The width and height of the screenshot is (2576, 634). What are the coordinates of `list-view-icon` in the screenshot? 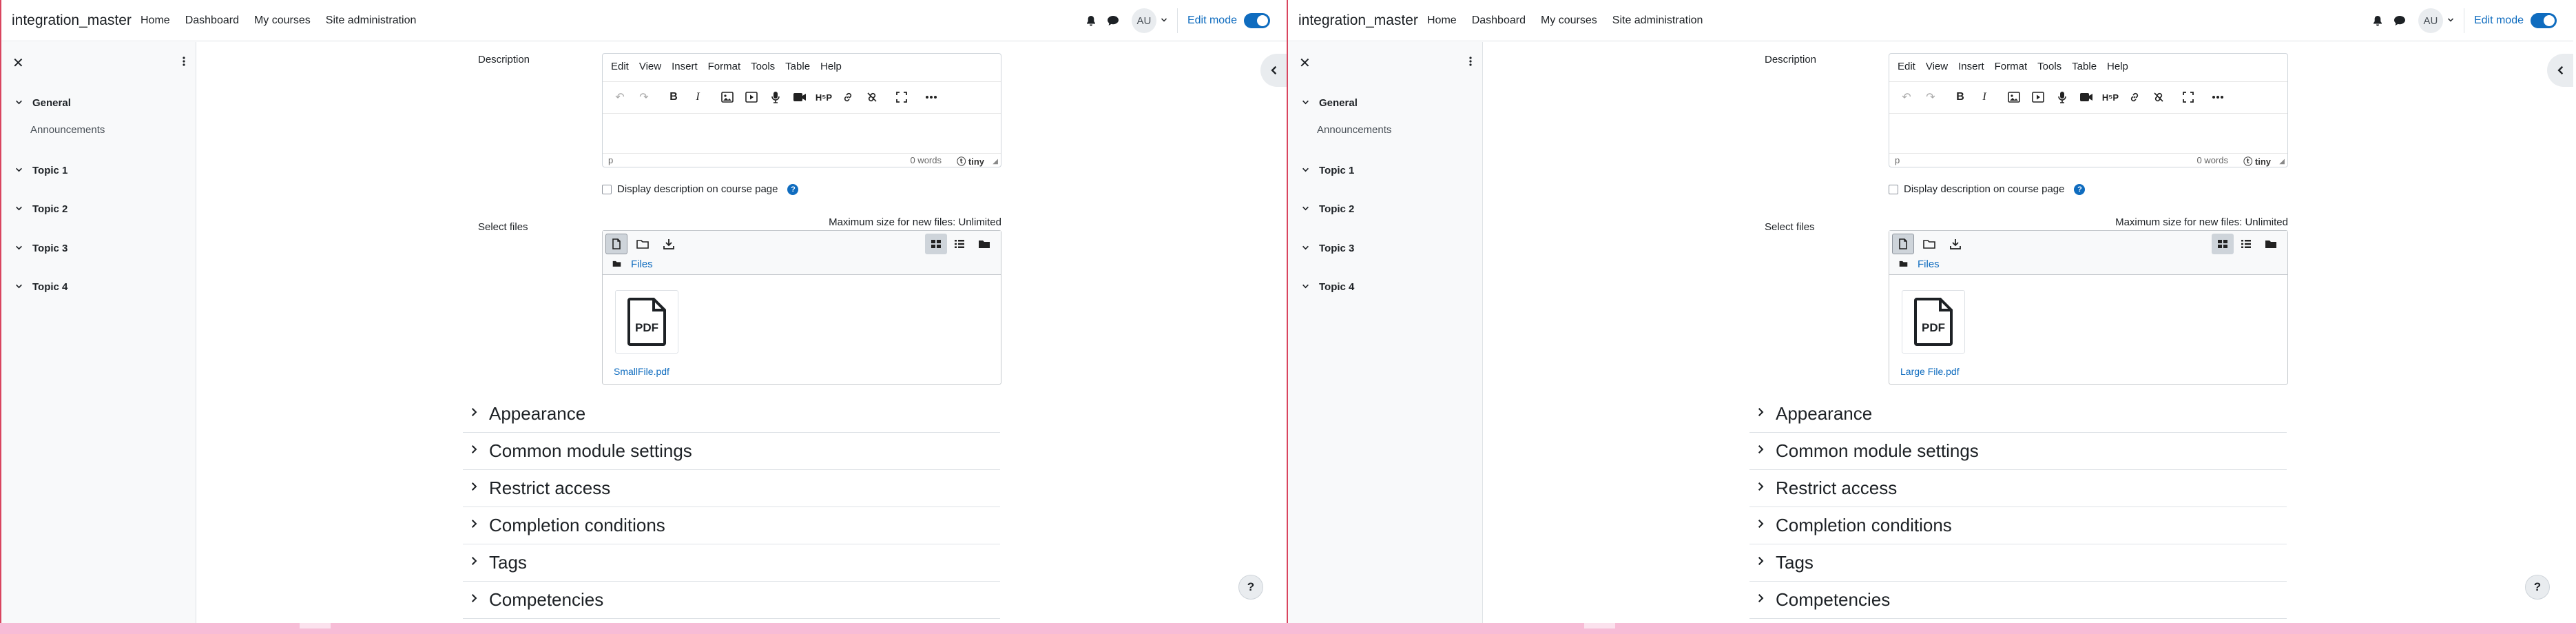 It's located at (2246, 244).